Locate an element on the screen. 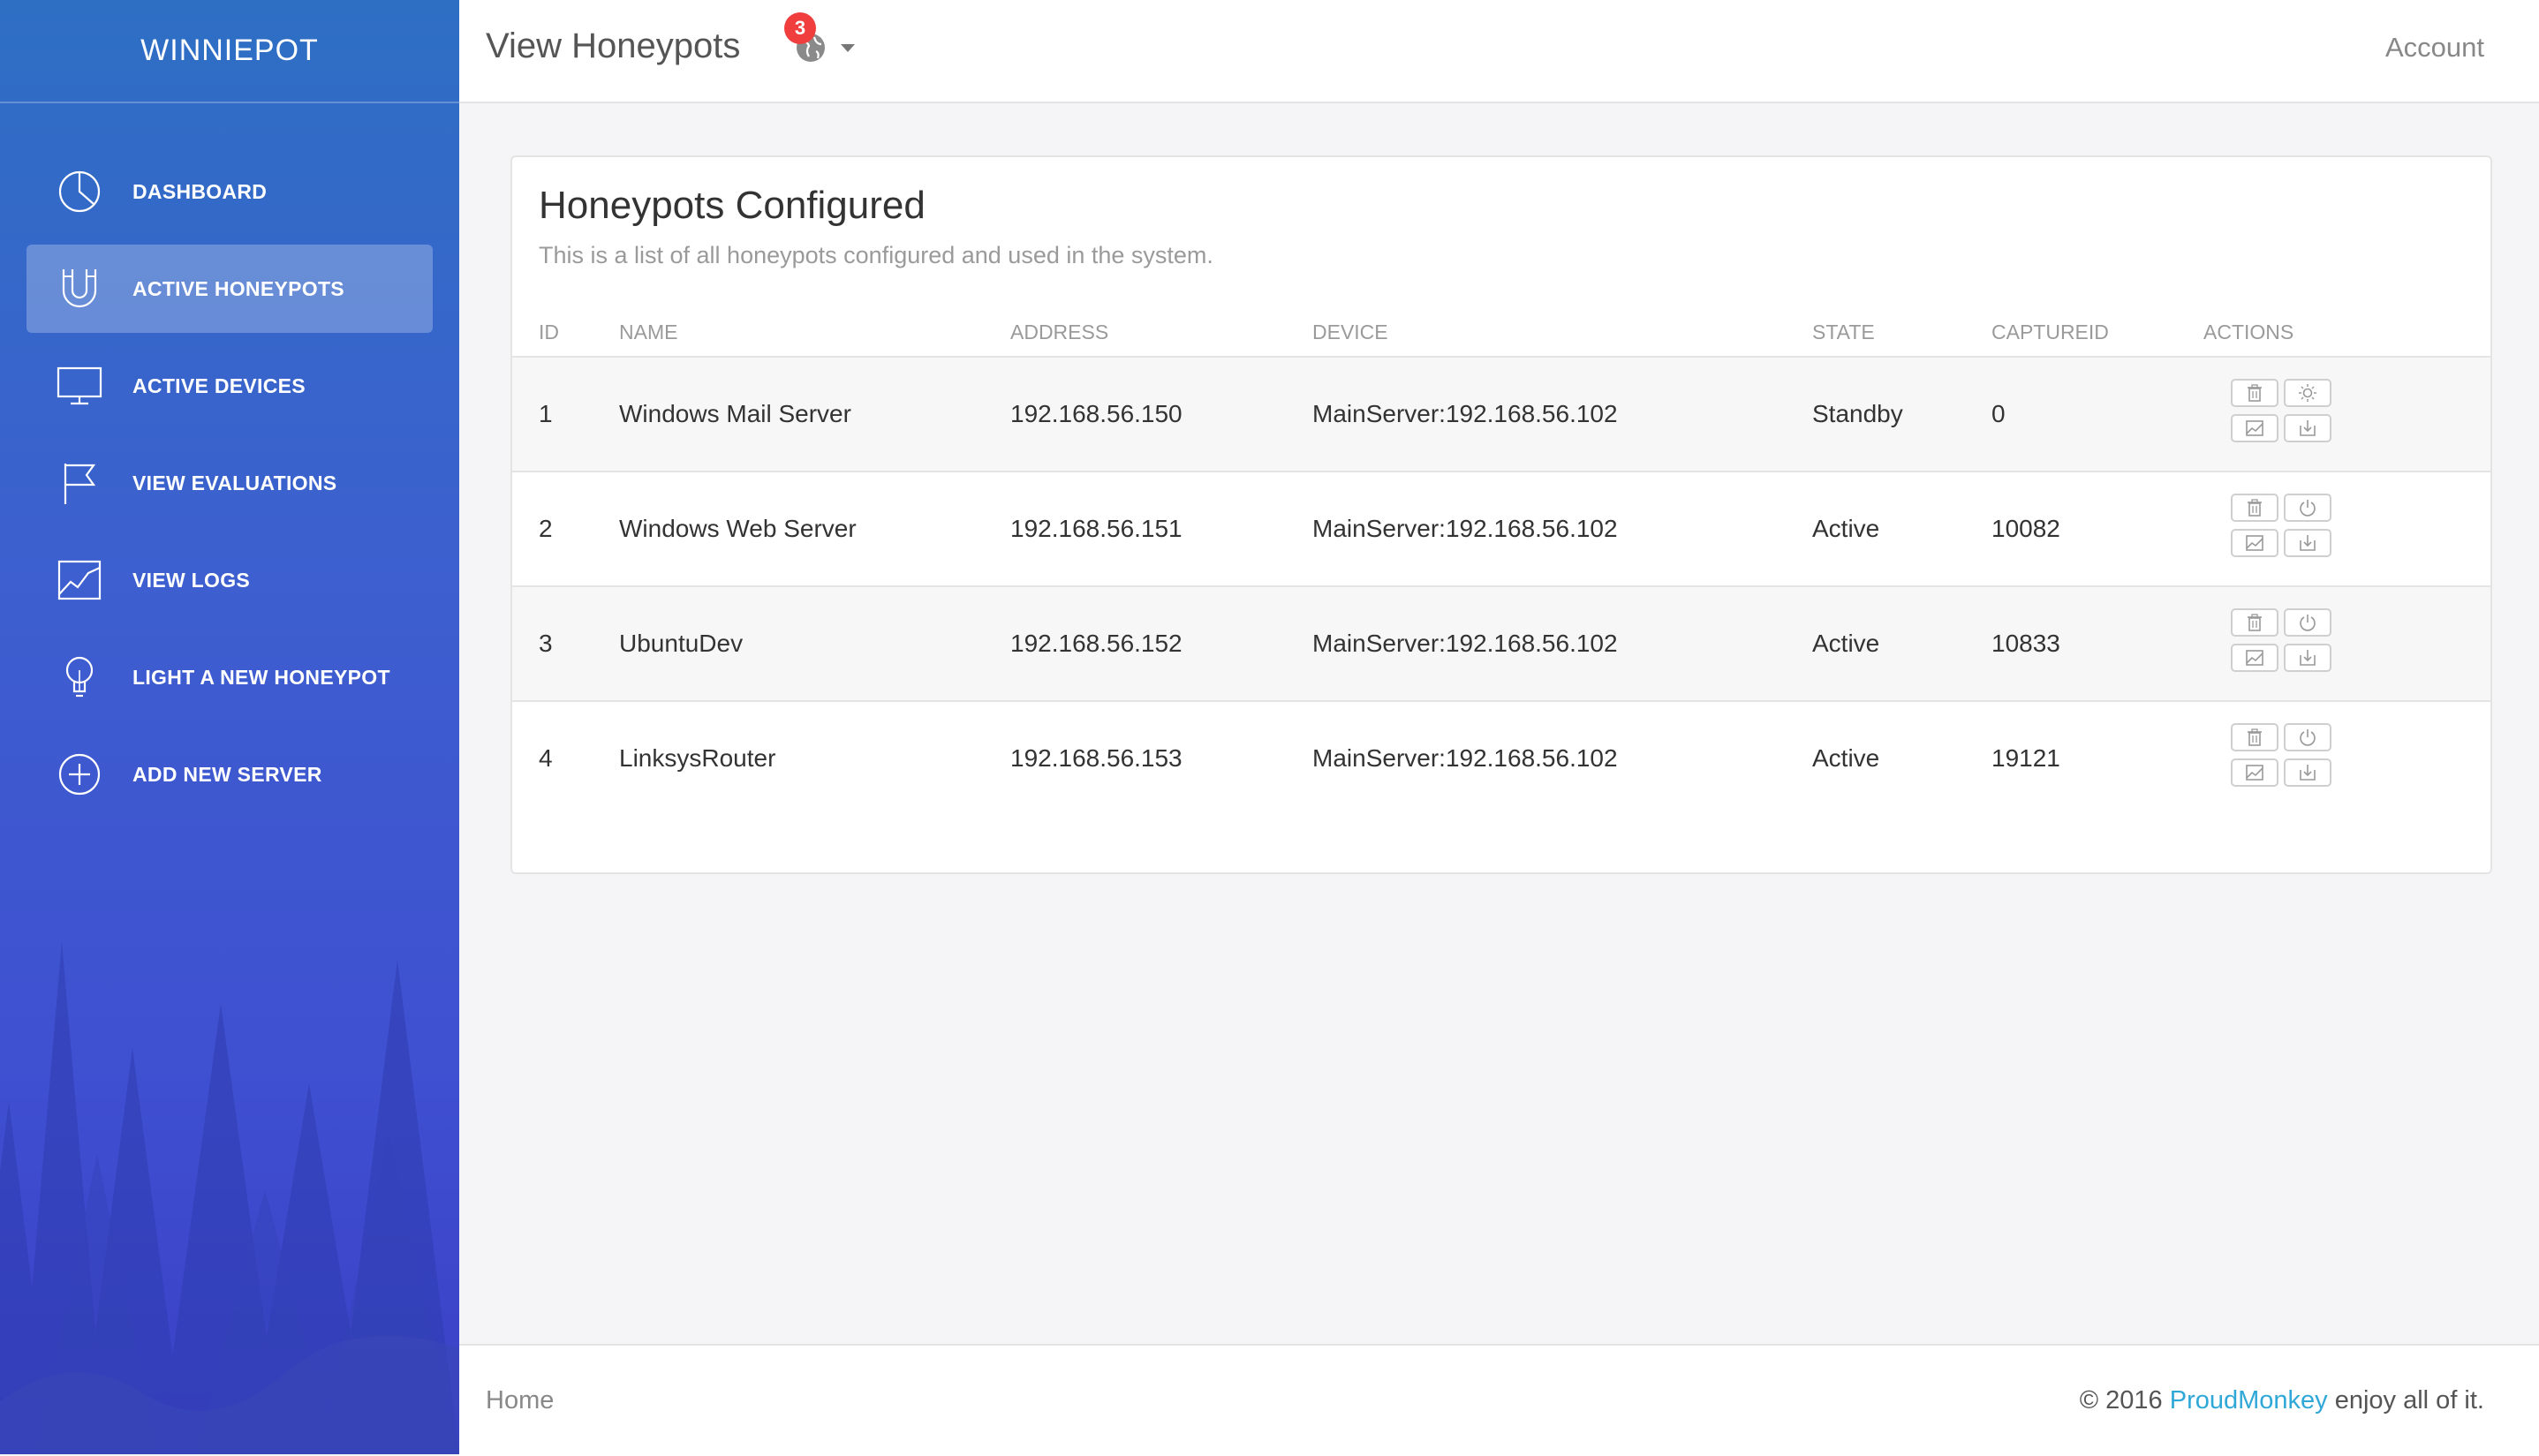 The image size is (2539, 1456). sun-icon is located at coordinates (2308, 393).